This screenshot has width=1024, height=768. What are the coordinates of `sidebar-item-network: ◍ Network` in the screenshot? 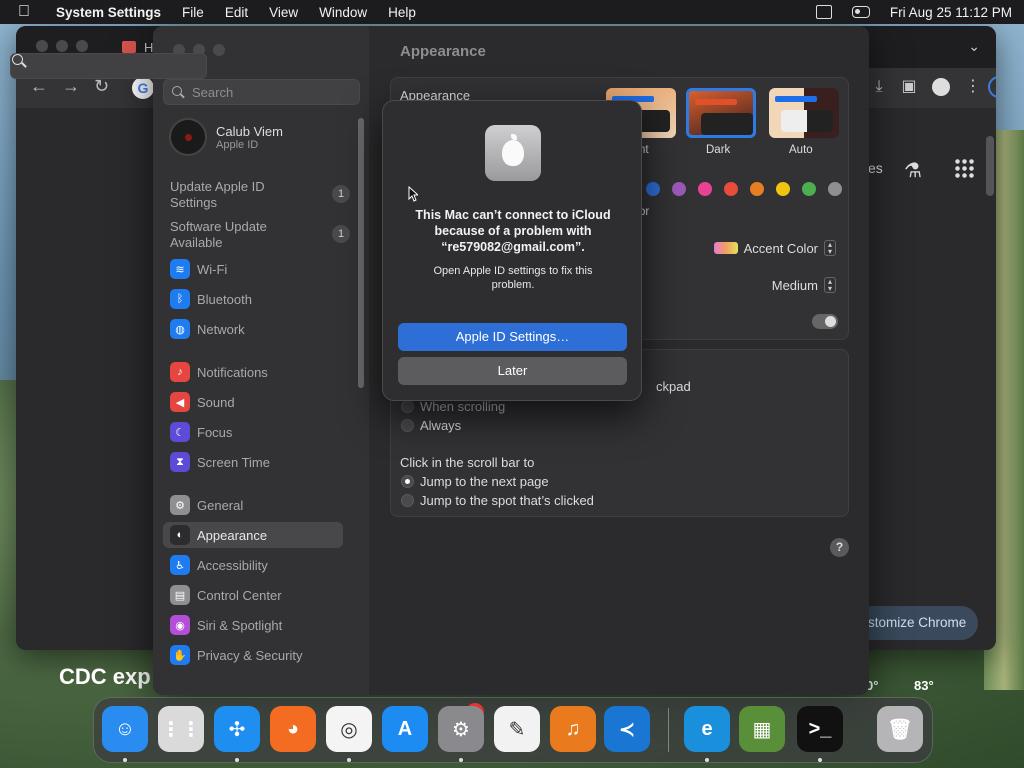 It's located at (253, 329).